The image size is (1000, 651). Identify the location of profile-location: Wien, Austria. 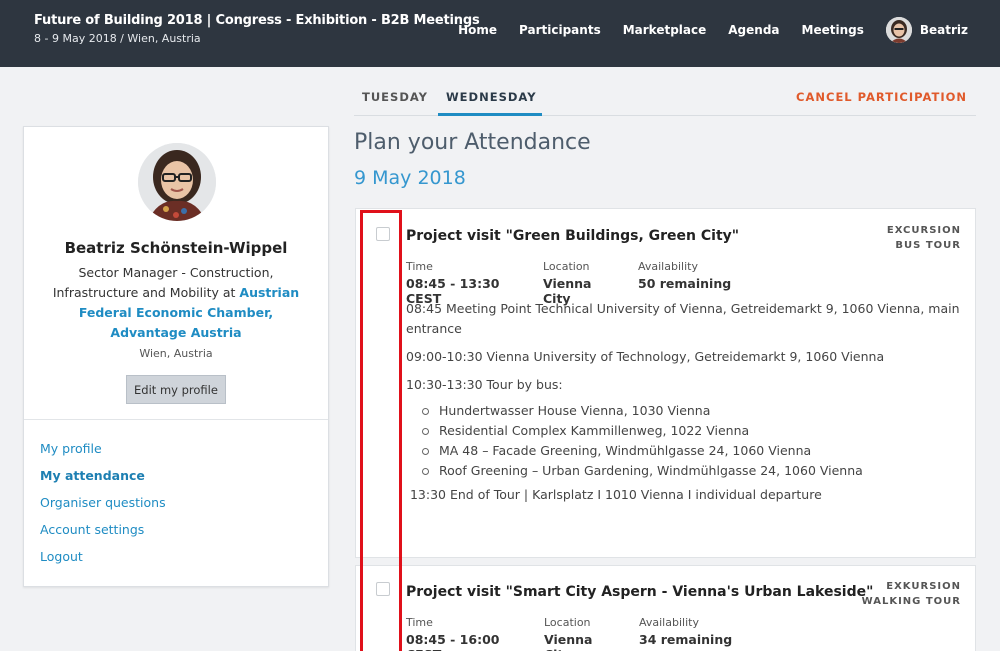
(176, 353).